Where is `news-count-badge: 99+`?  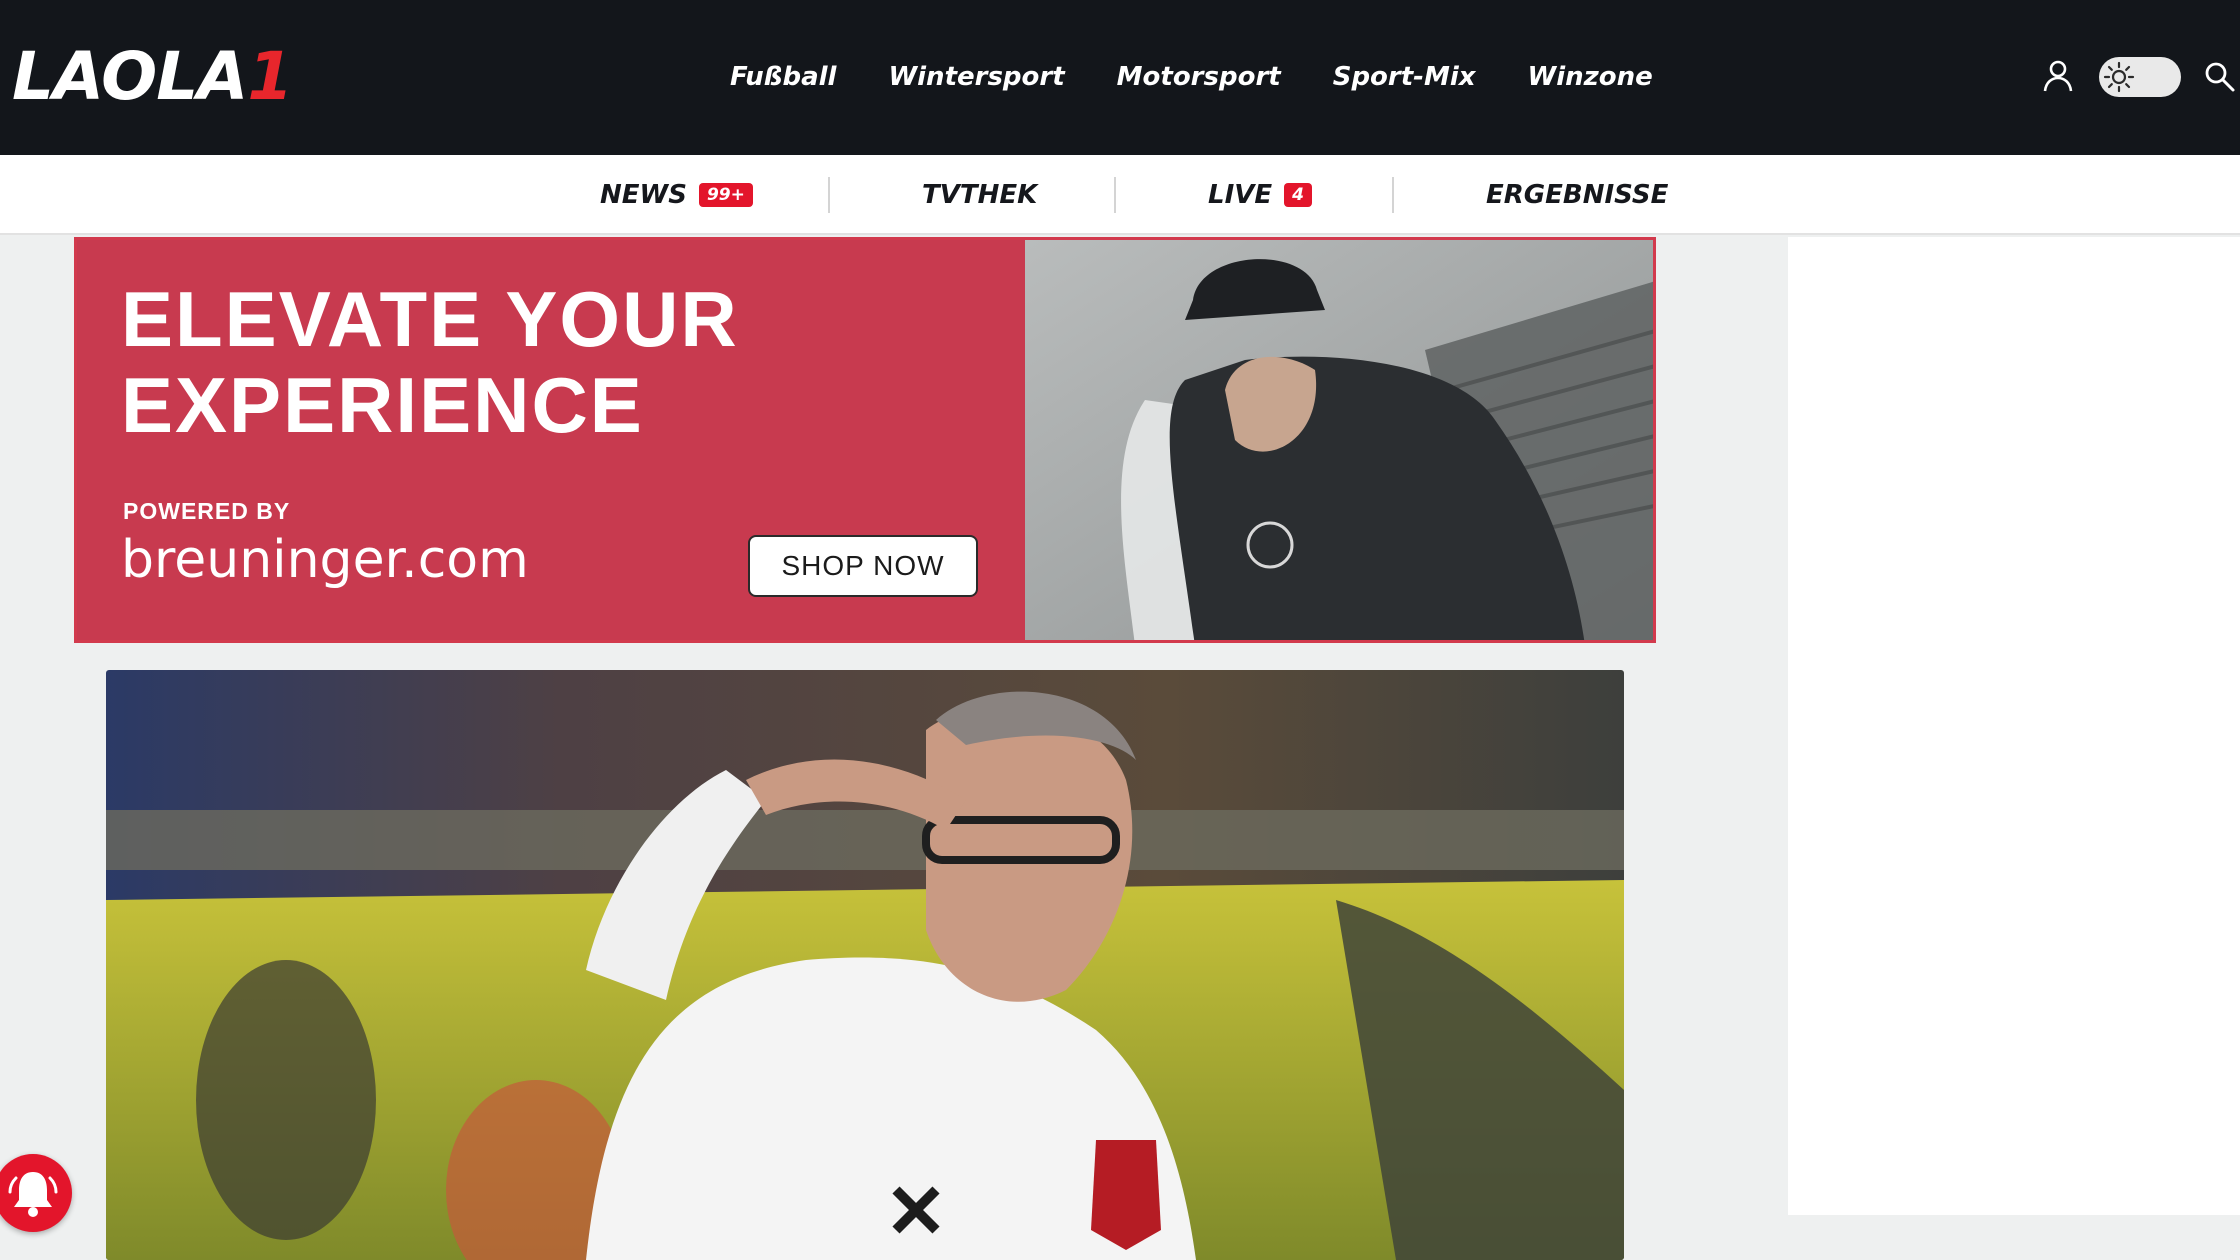 news-count-badge: 99+ is located at coordinates (725, 195).